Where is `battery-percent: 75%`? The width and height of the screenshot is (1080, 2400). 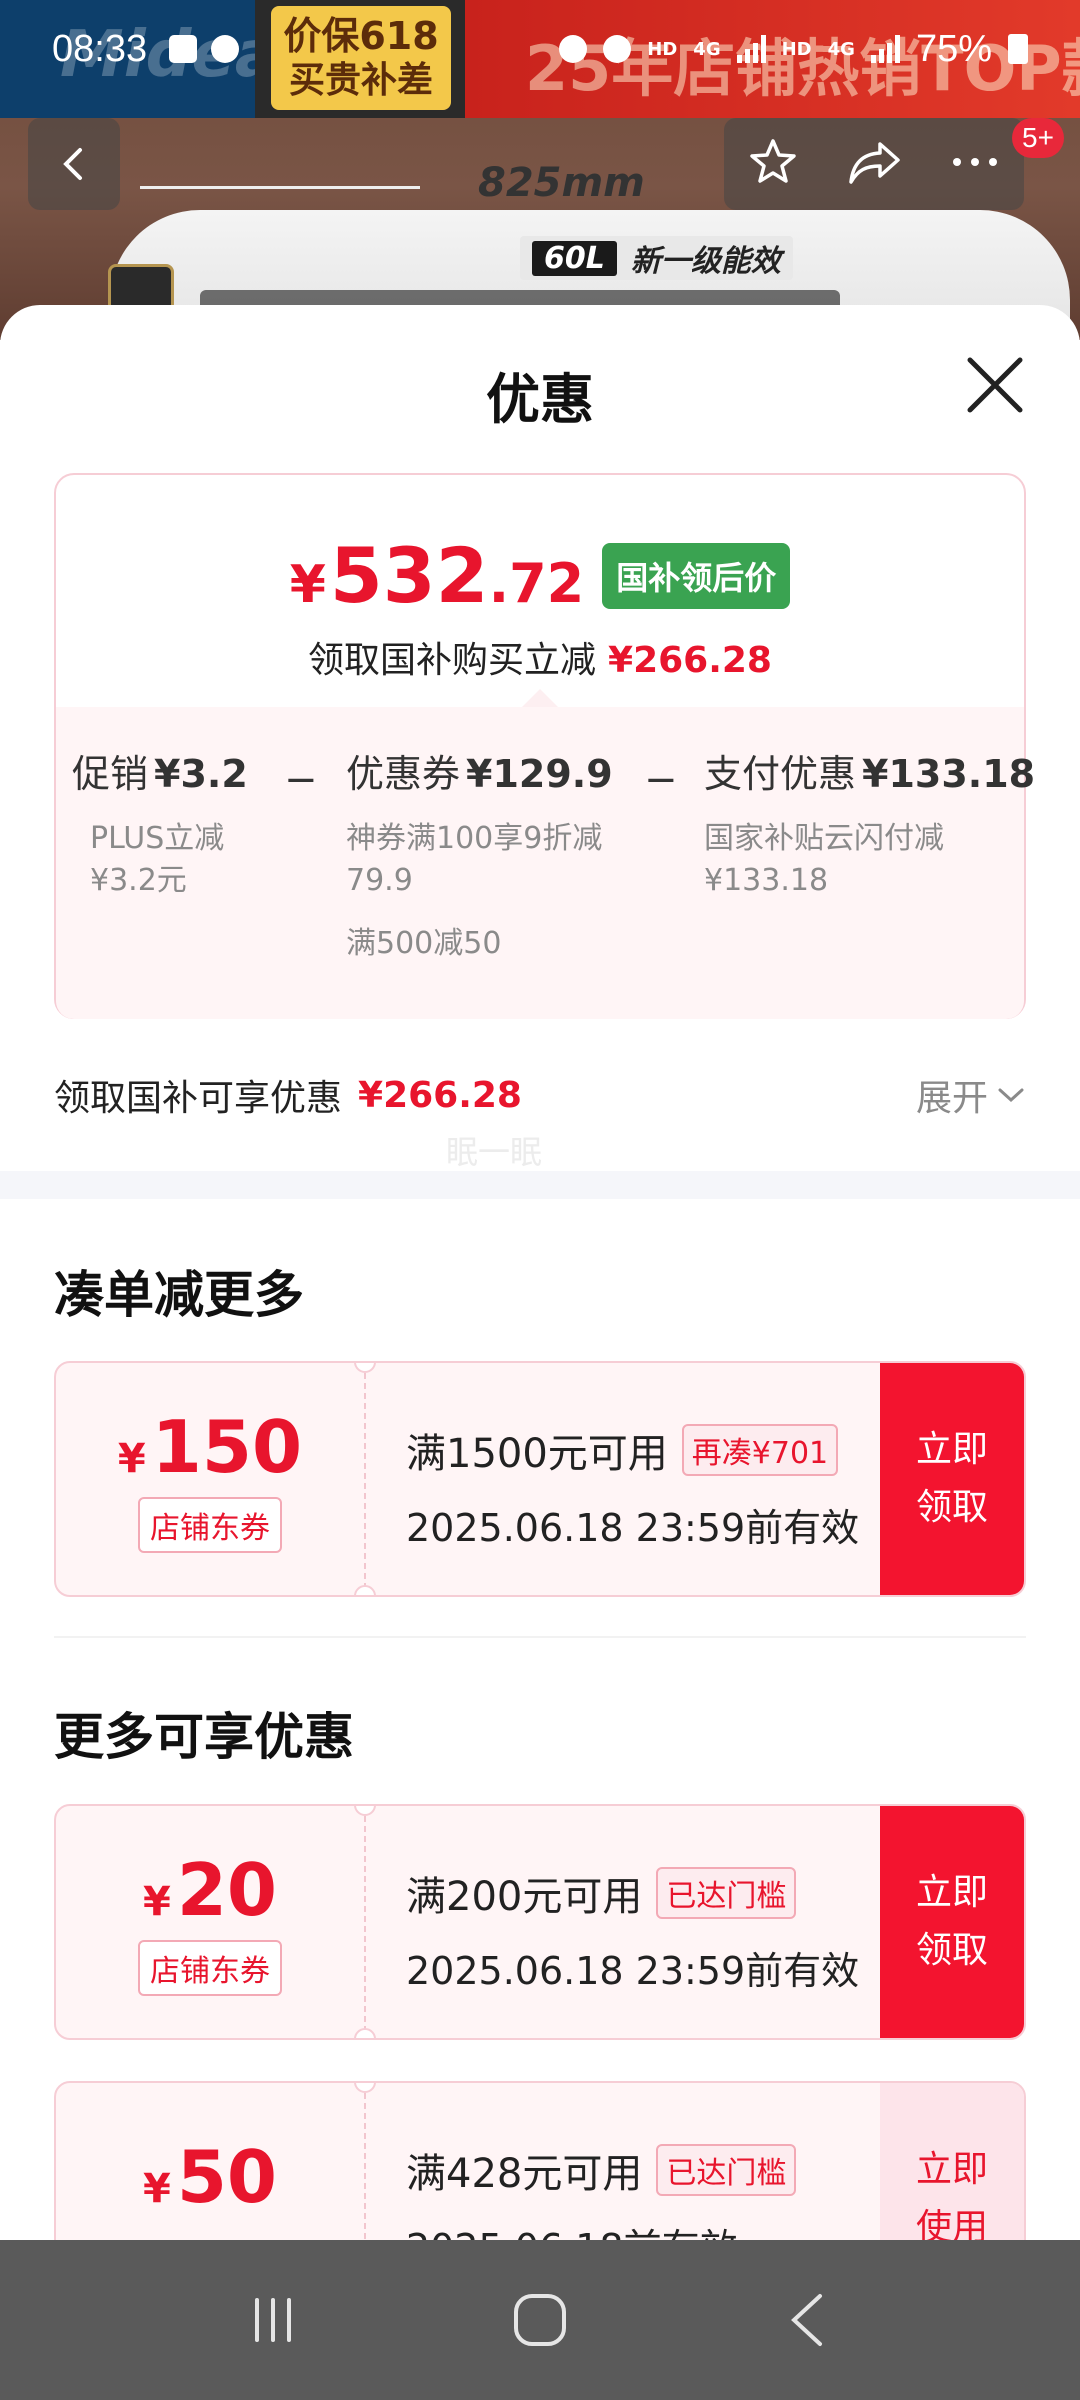
battery-percent: 75% is located at coordinates (953, 48).